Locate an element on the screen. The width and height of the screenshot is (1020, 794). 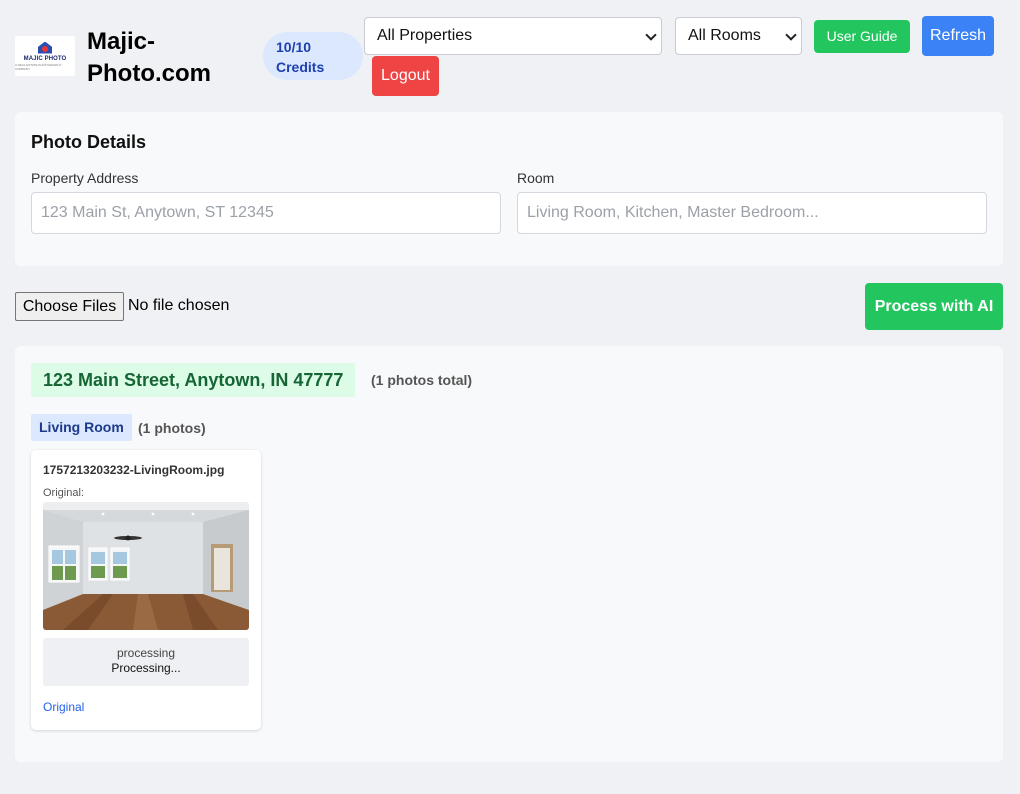
photo-filename: 1757213203232-LivingRoom.jpg is located at coordinates (134, 470).